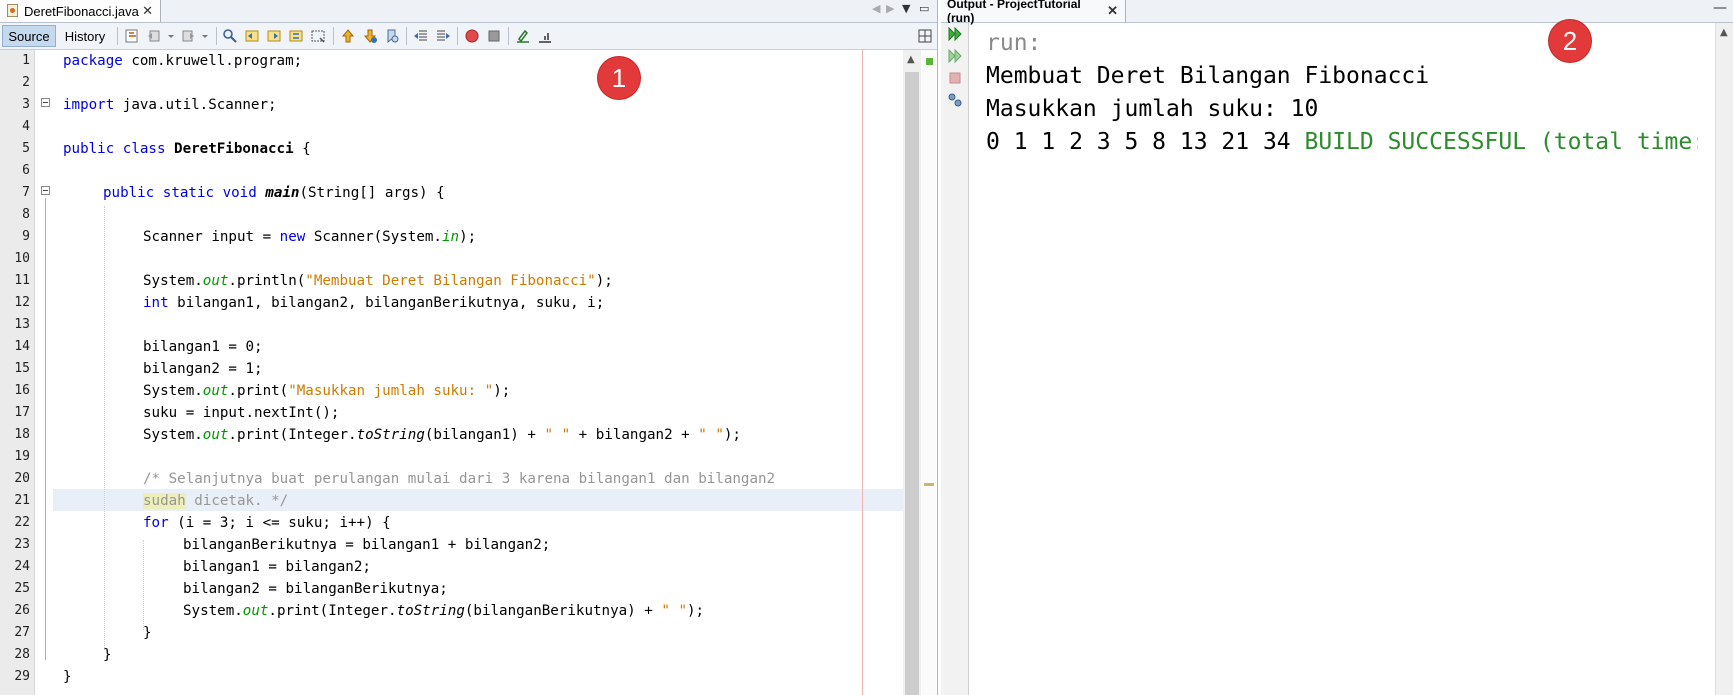 Image resolution: width=1733 pixels, height=695 pixels. I want to click on line-number: 23, so click(22, 544).